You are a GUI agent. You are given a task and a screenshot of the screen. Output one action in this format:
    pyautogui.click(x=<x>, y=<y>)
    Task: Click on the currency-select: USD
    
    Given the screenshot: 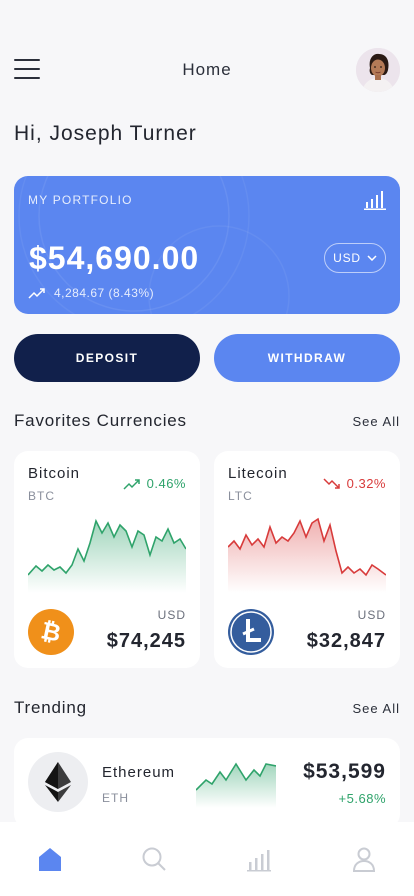 What is the action you would take?
    pyautogui.click(x=355, y=258)
    